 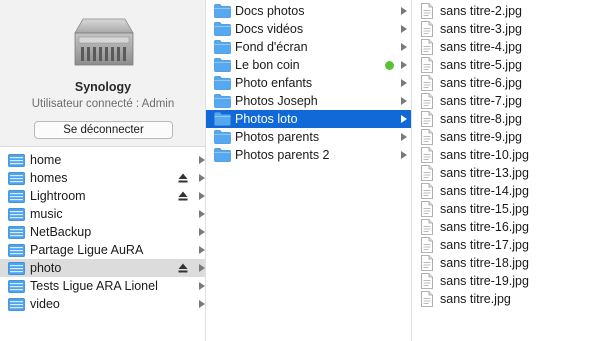 What do you see at coordinates (103, 104) in the screenshot?
I see `connected-user-status: Utilisateur connecté : Admin` at bounding box center [103, 104].